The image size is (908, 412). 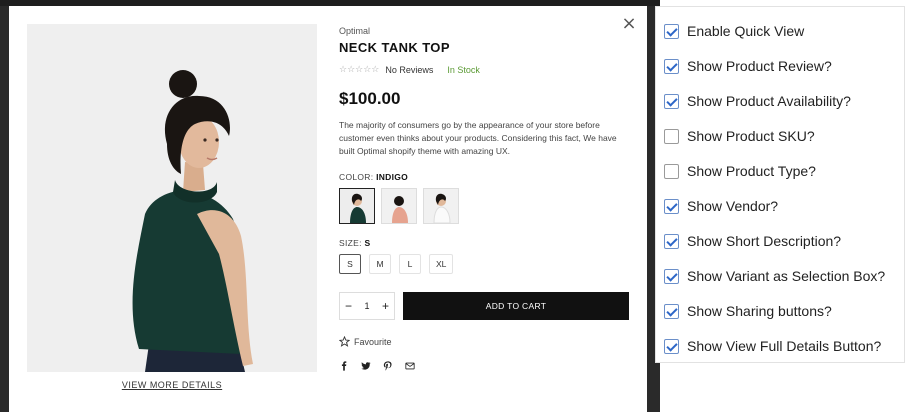 I want to click on option-label: Show Product Availability?, so click(x=769, y=101).